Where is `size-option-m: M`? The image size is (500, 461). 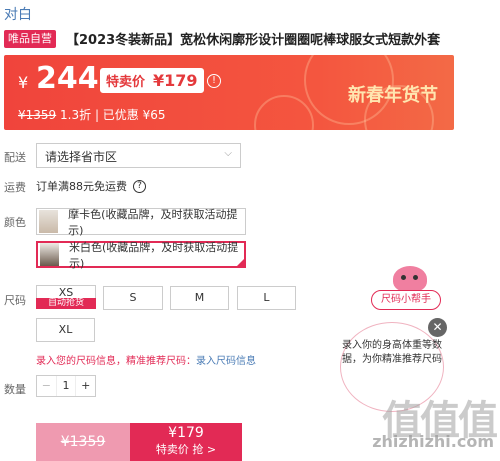 size-option-m: M is located at coordinates (199, 298).